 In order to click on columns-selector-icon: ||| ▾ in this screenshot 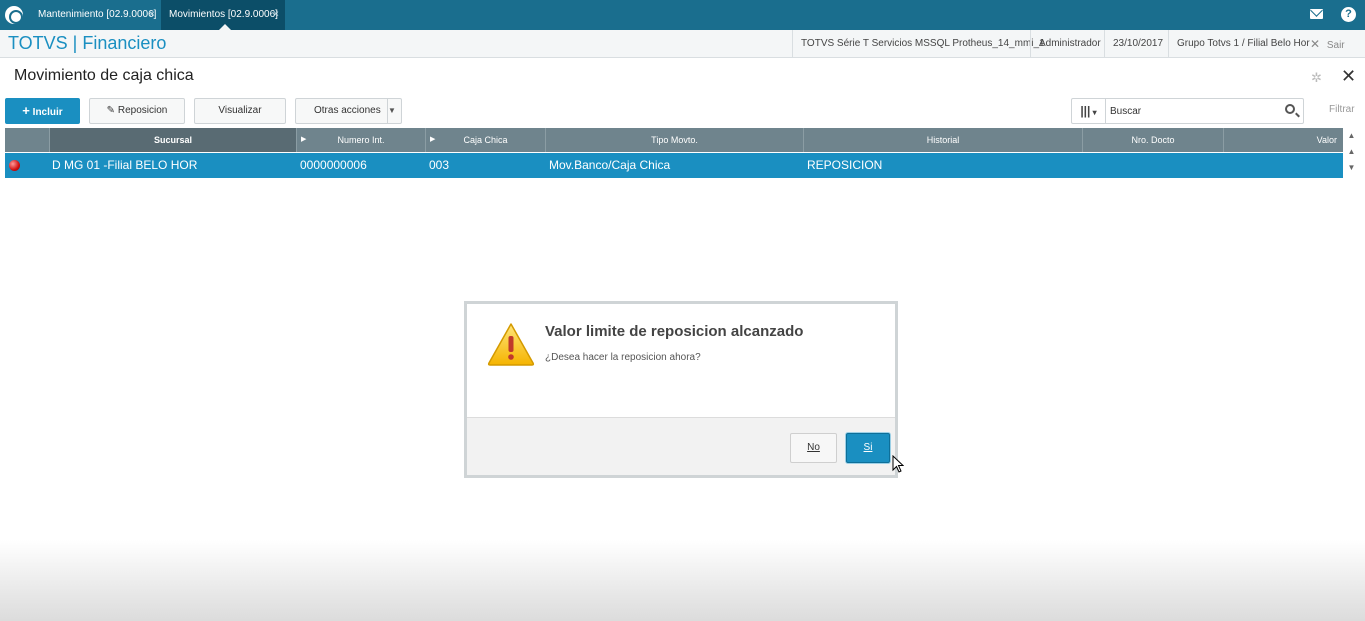, I will do `click(1089, 111)`.